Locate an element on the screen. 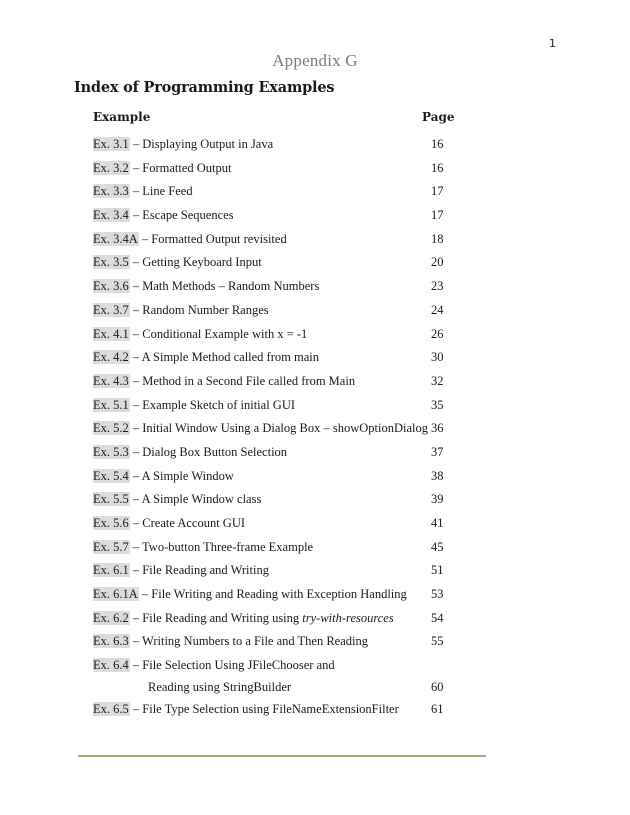 Image resolution: width=630 pixels, height=815 pixels. page-ref: 24 is located at coordinates (437, 309).